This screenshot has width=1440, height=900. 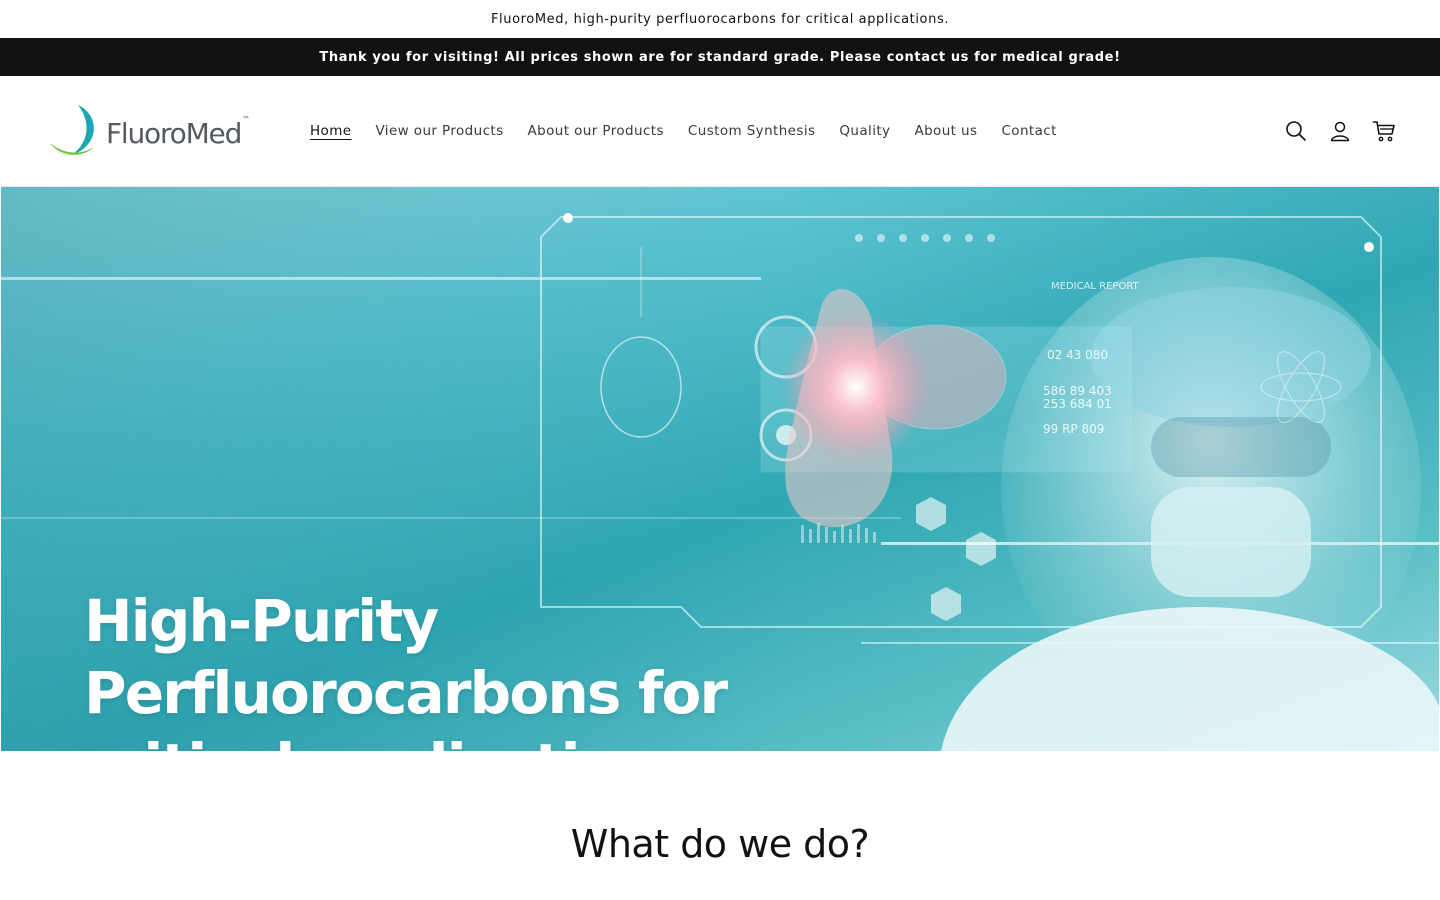 I want to click on hud-num-3: 253 684 01, so click(x=1077, y=404).